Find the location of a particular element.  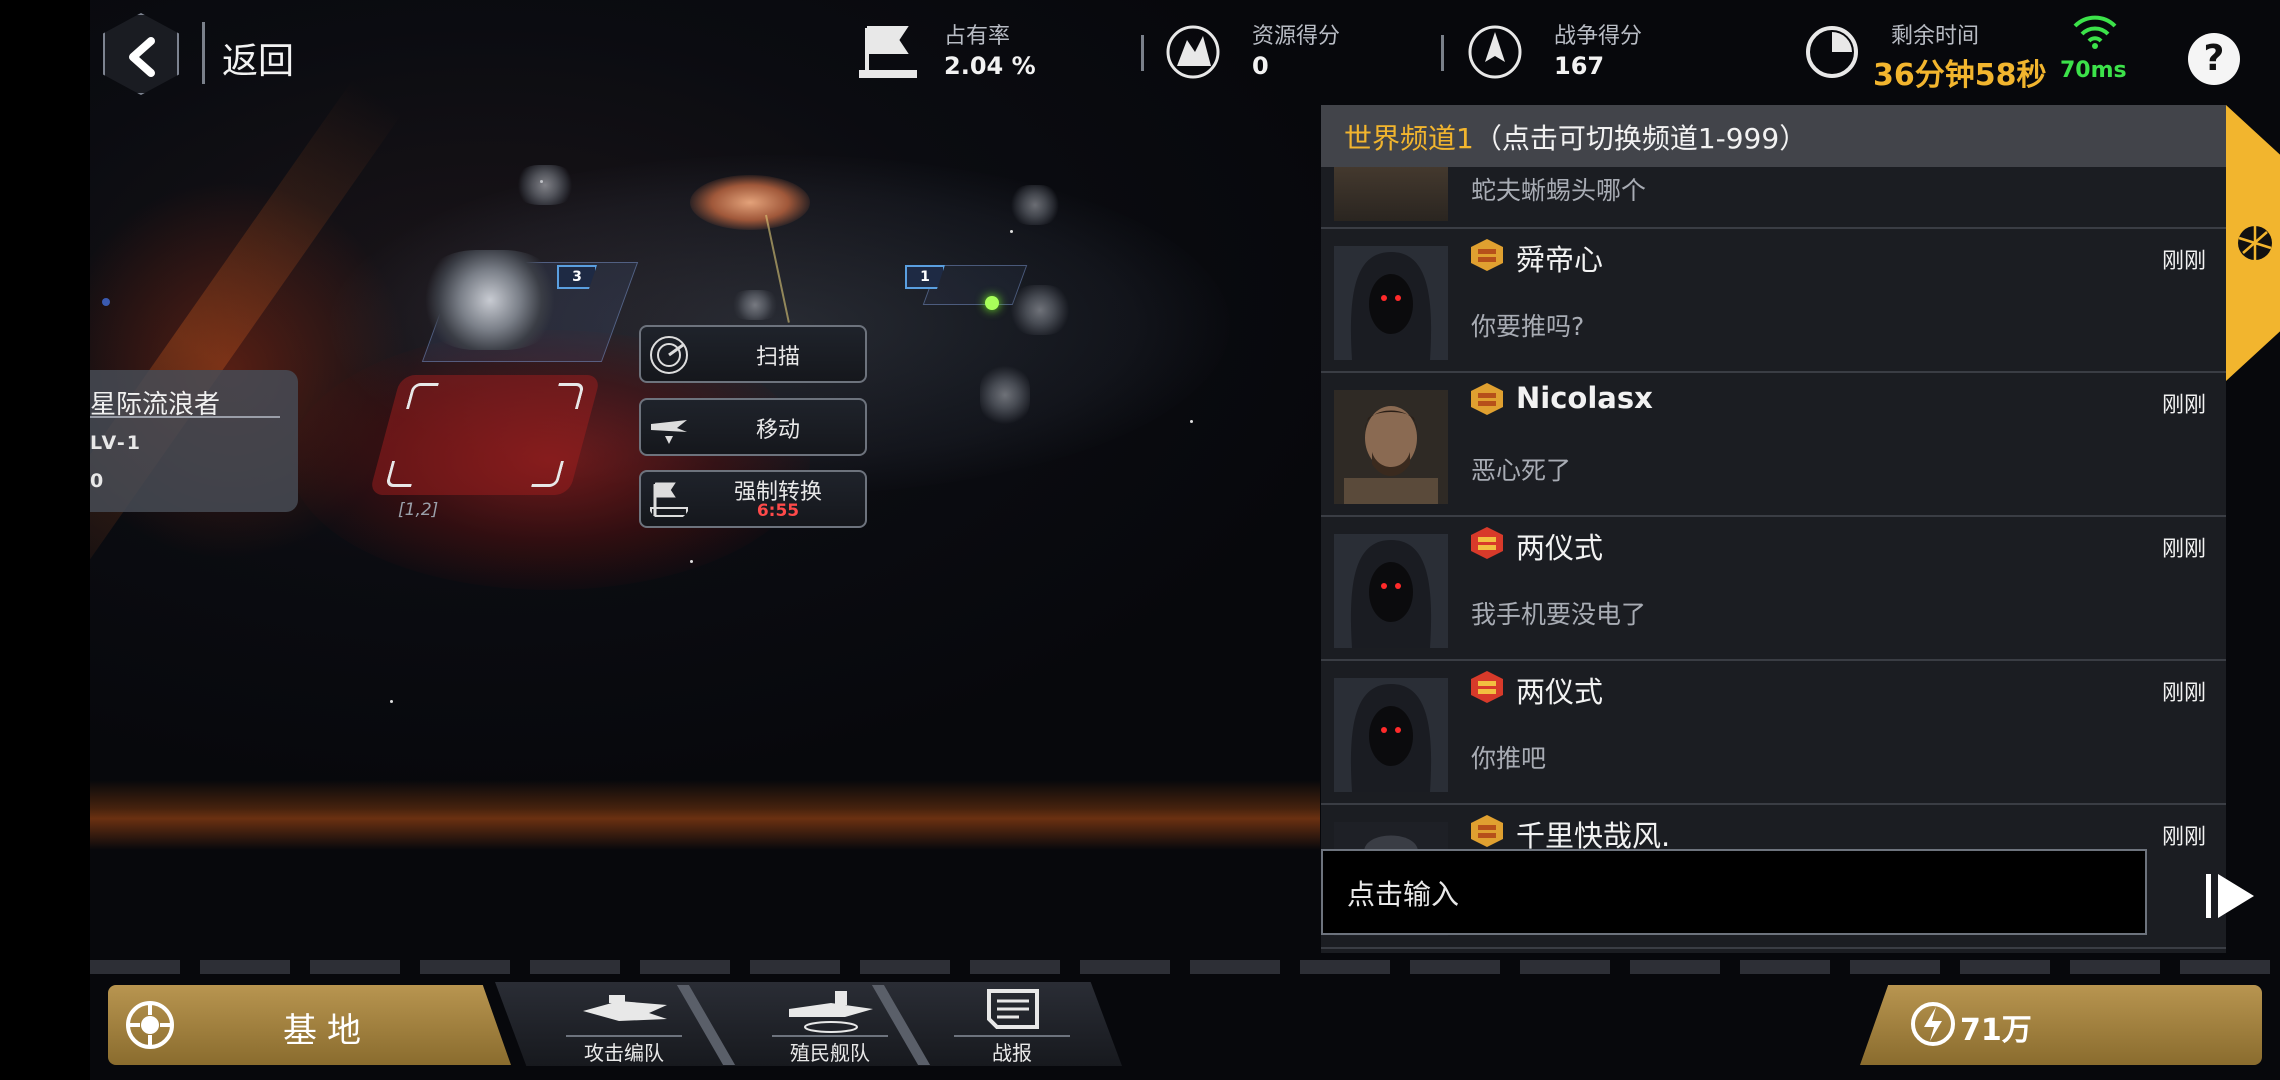

move-ship-icon is located at coordinates (669, 432).